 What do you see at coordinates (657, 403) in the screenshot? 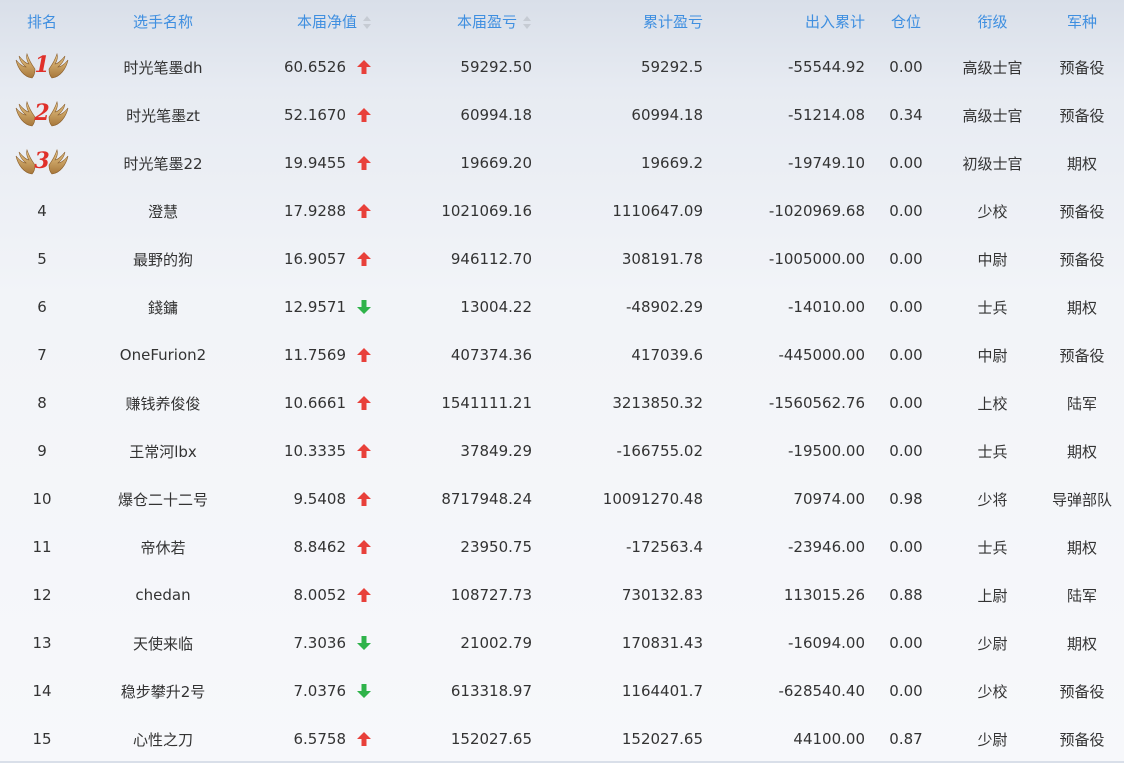
I see `cum-value: 3213850.32` at bounding box center [657, 403].